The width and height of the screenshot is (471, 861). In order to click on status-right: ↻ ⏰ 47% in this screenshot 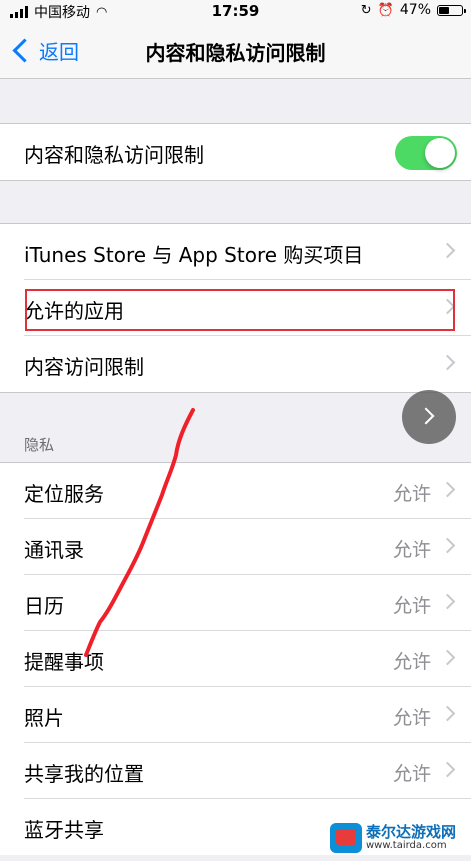, I will do `click(413, 10)`.